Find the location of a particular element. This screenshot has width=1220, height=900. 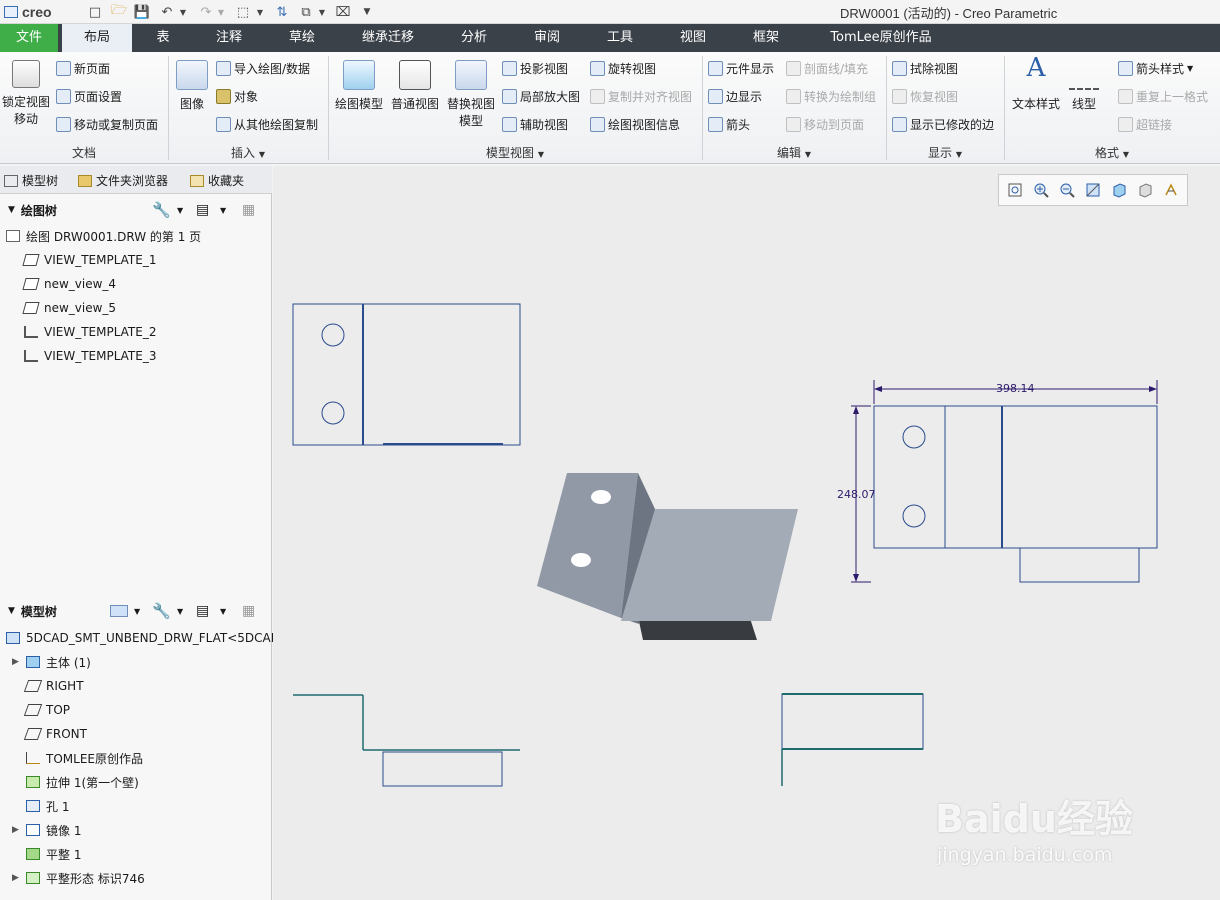

general-view-button: 普通视图 is located at coordinates (415, 86).